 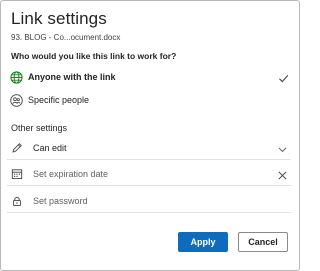 I want to click on permission-value: Can edit, so click(x=50, y=148).